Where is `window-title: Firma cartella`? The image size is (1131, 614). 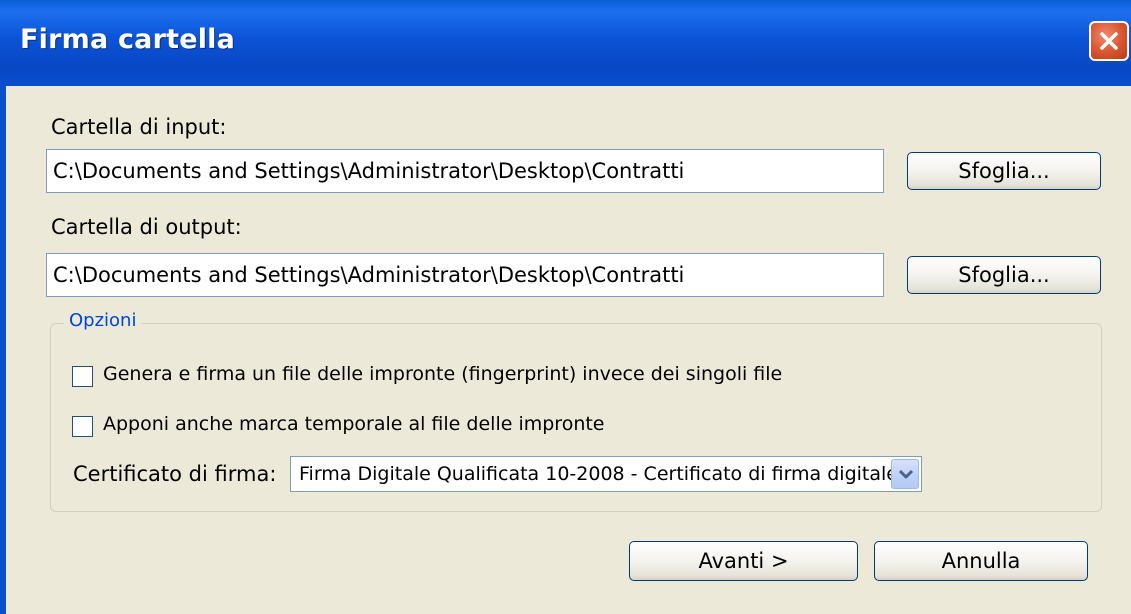
window-title: Firma cartella is located at coordinates (128, 39).